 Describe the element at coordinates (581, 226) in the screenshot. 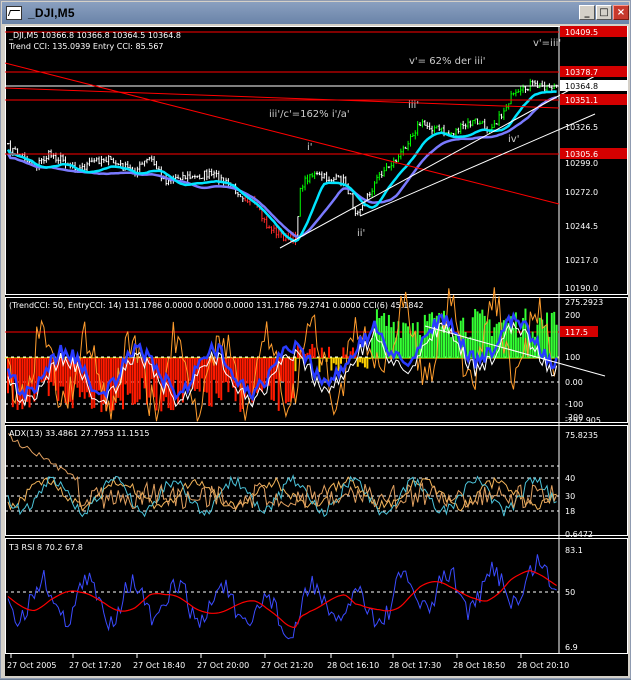

I see `price-label: 10244.5` at that location.